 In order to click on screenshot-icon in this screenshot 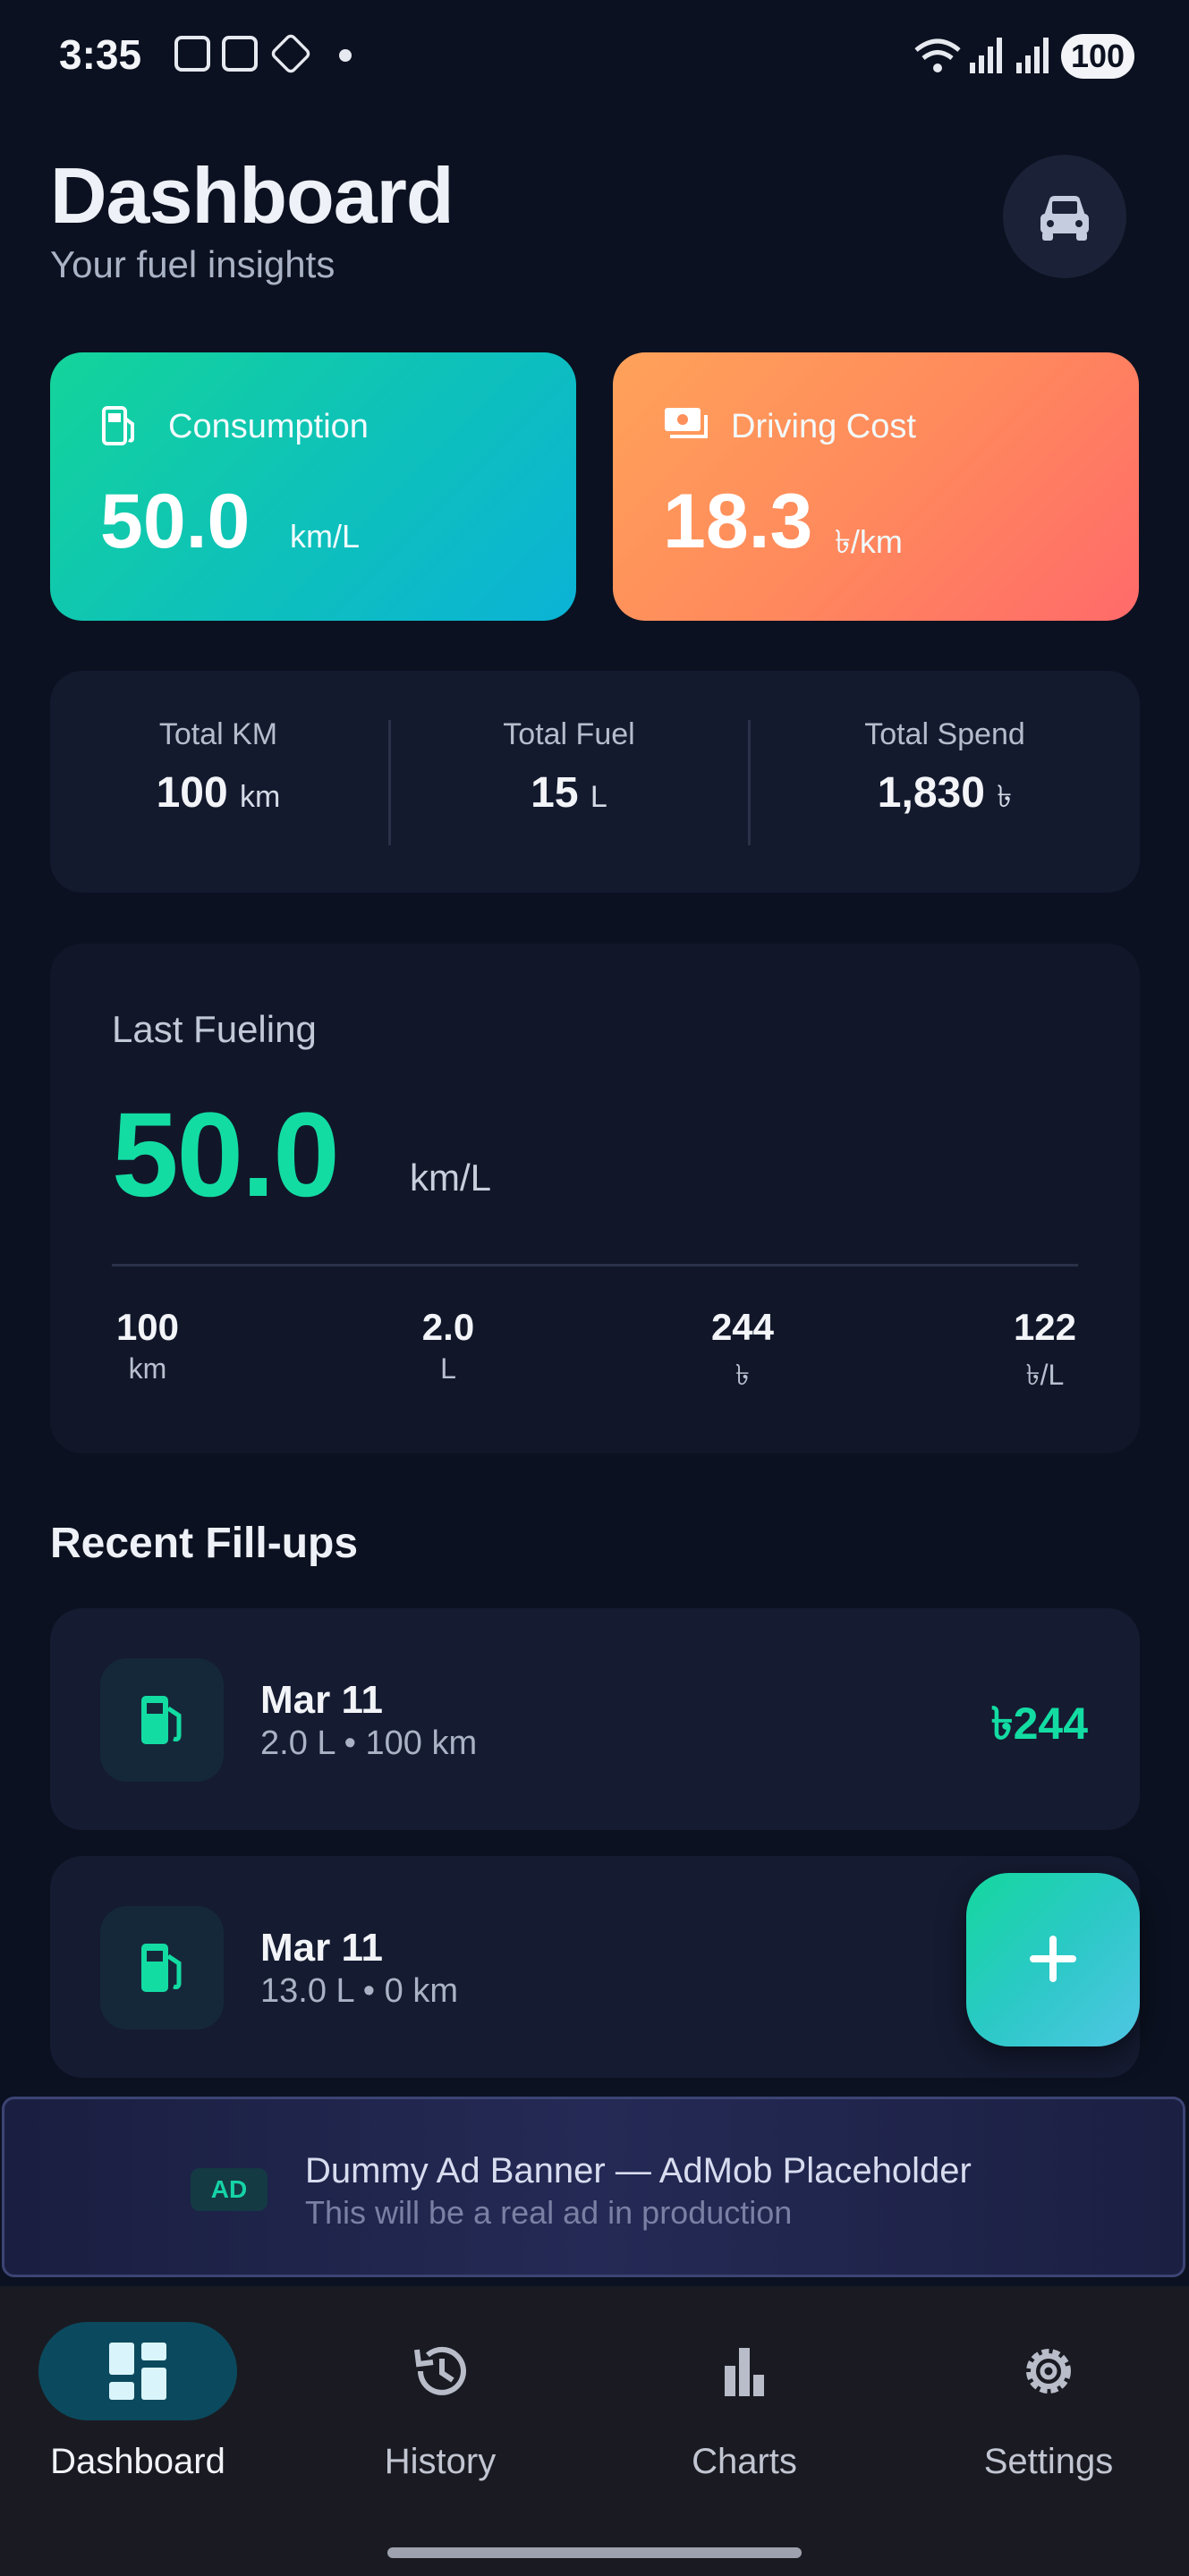, I will do `click(240, 54)`.